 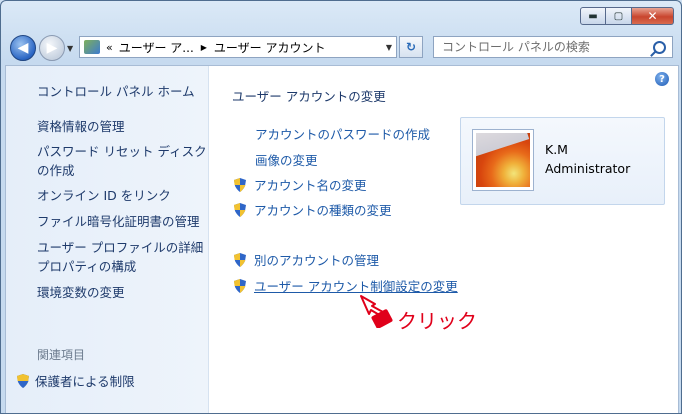 I want to click on avatar, so click(x=503, y=160).